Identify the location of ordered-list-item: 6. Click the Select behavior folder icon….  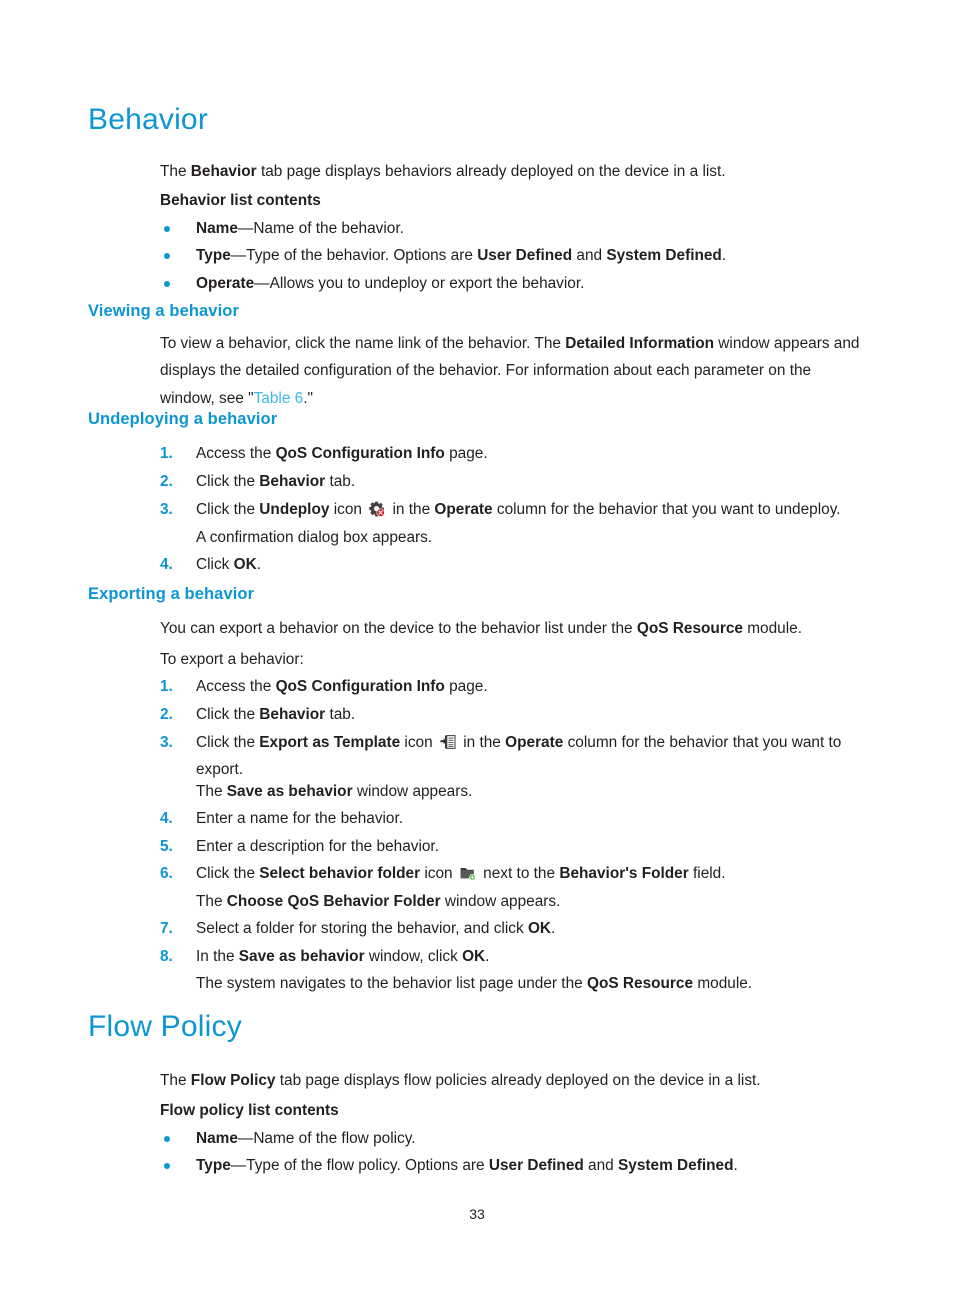
(513, 873).